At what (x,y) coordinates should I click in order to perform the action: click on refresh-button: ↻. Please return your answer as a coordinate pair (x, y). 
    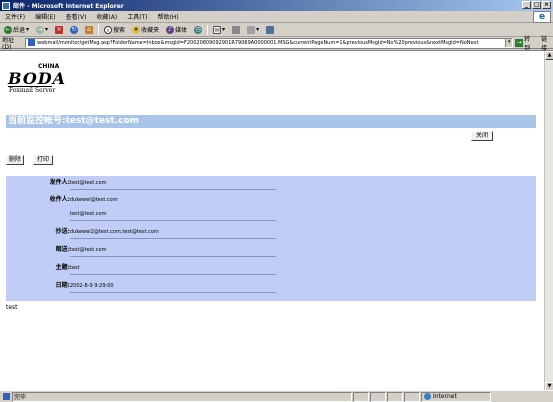
    Looking at the image, I should click on (74, 29).